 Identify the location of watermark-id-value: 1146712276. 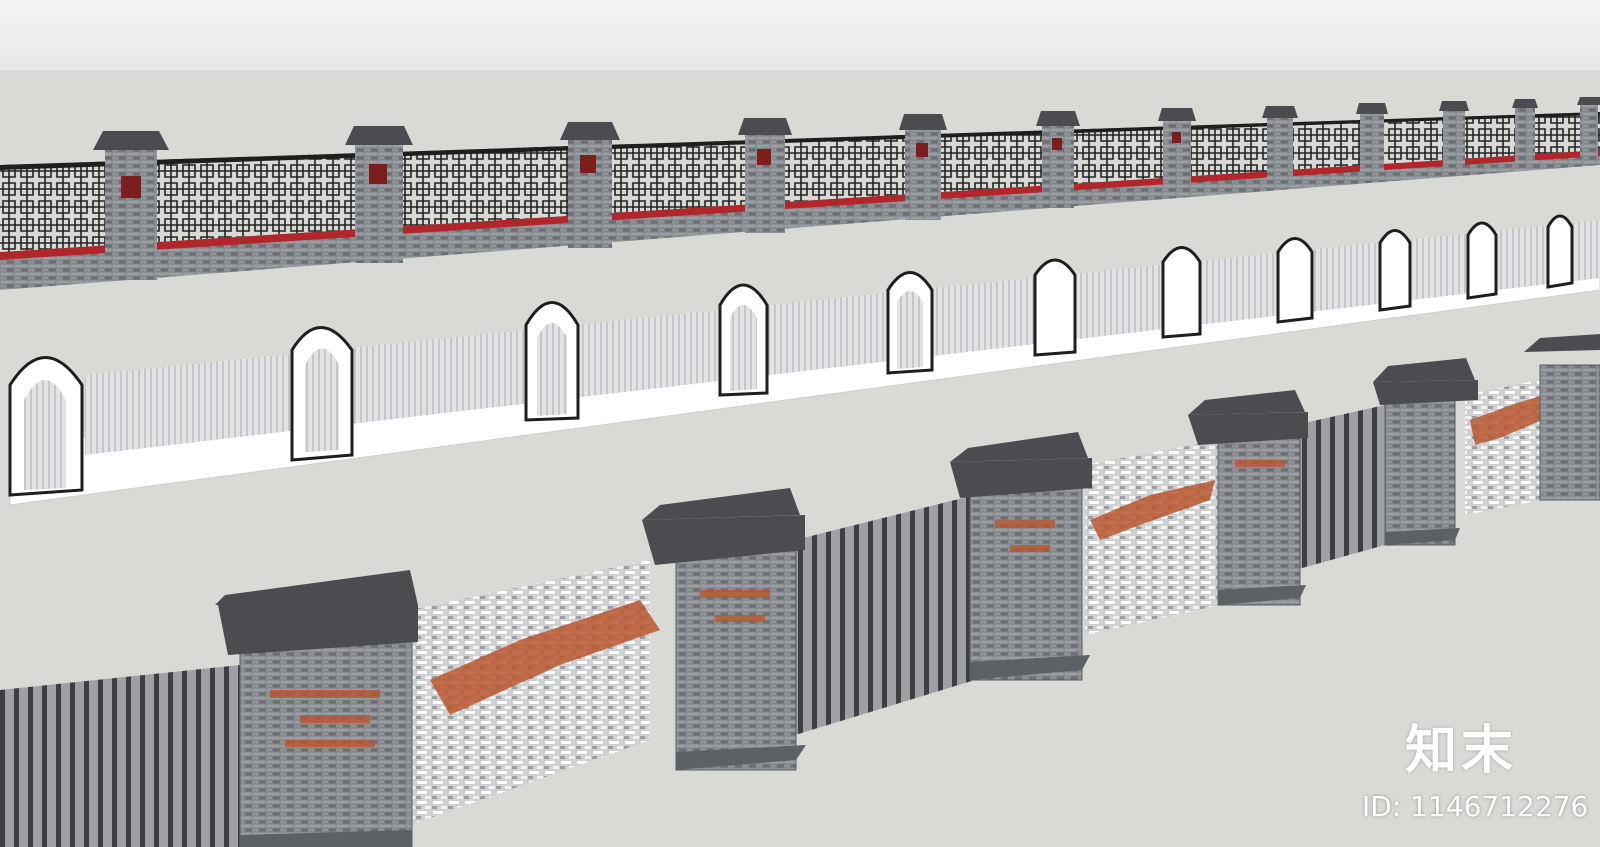
(1499, 806).